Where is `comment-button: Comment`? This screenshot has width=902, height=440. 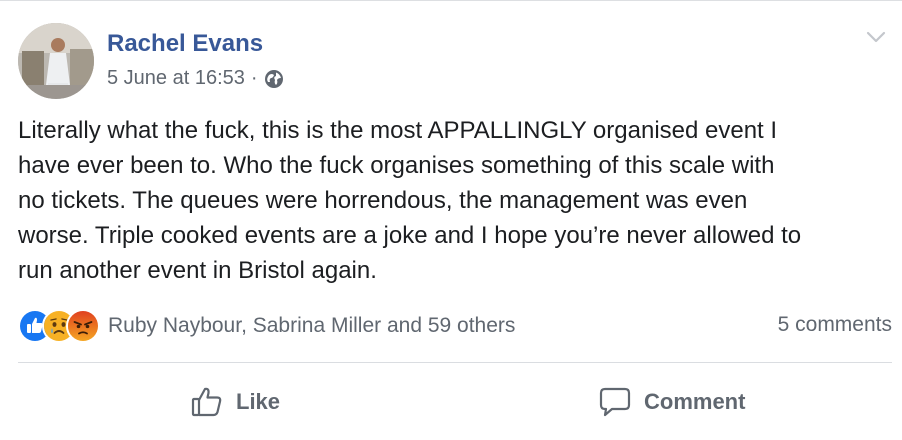 comment-button: Comment is located at coordinates (671, 402).